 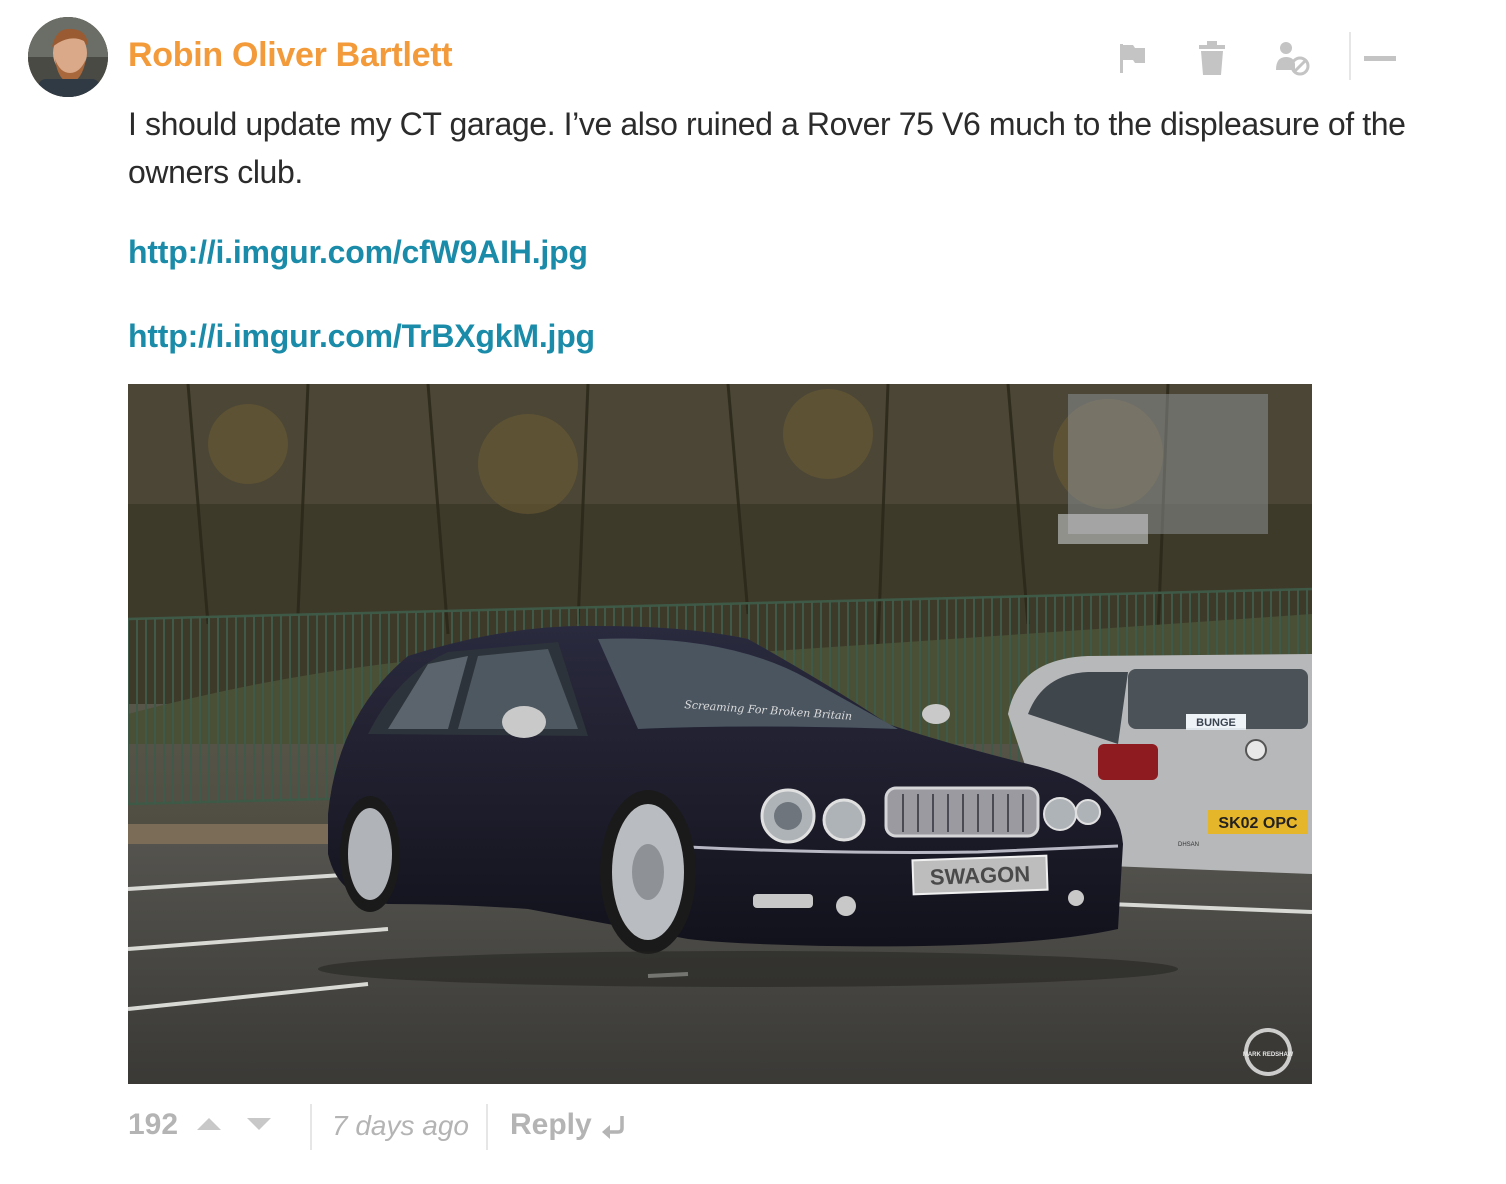 I want to click on arrow-down-icon, so click(x=259, y=1124).